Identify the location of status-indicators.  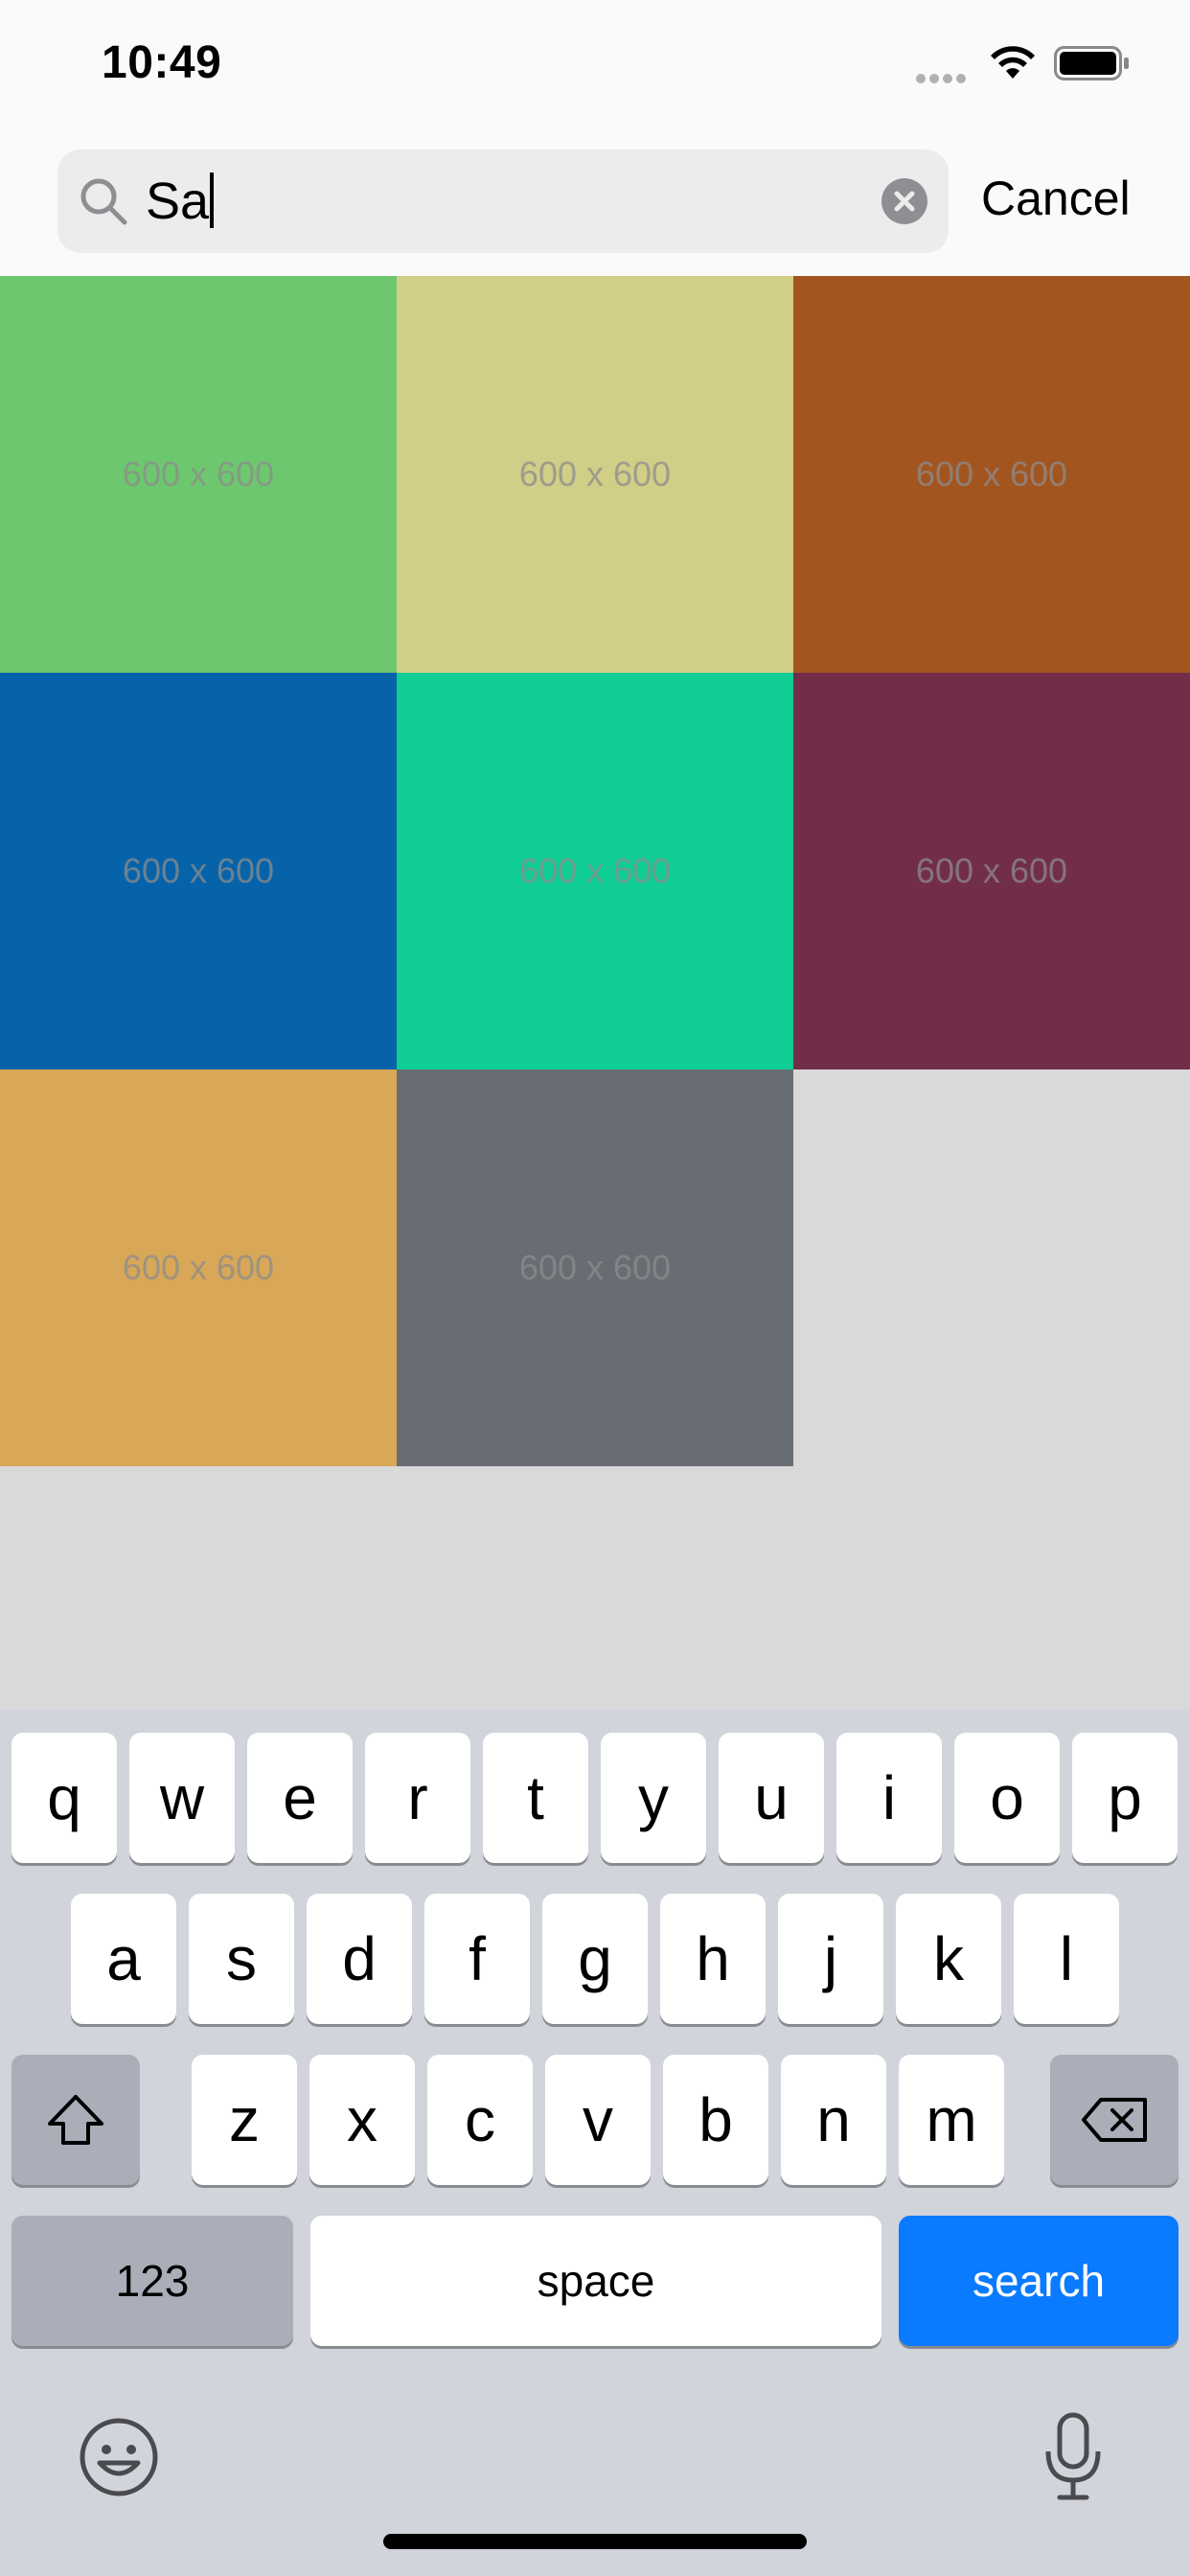
(1037, 63).